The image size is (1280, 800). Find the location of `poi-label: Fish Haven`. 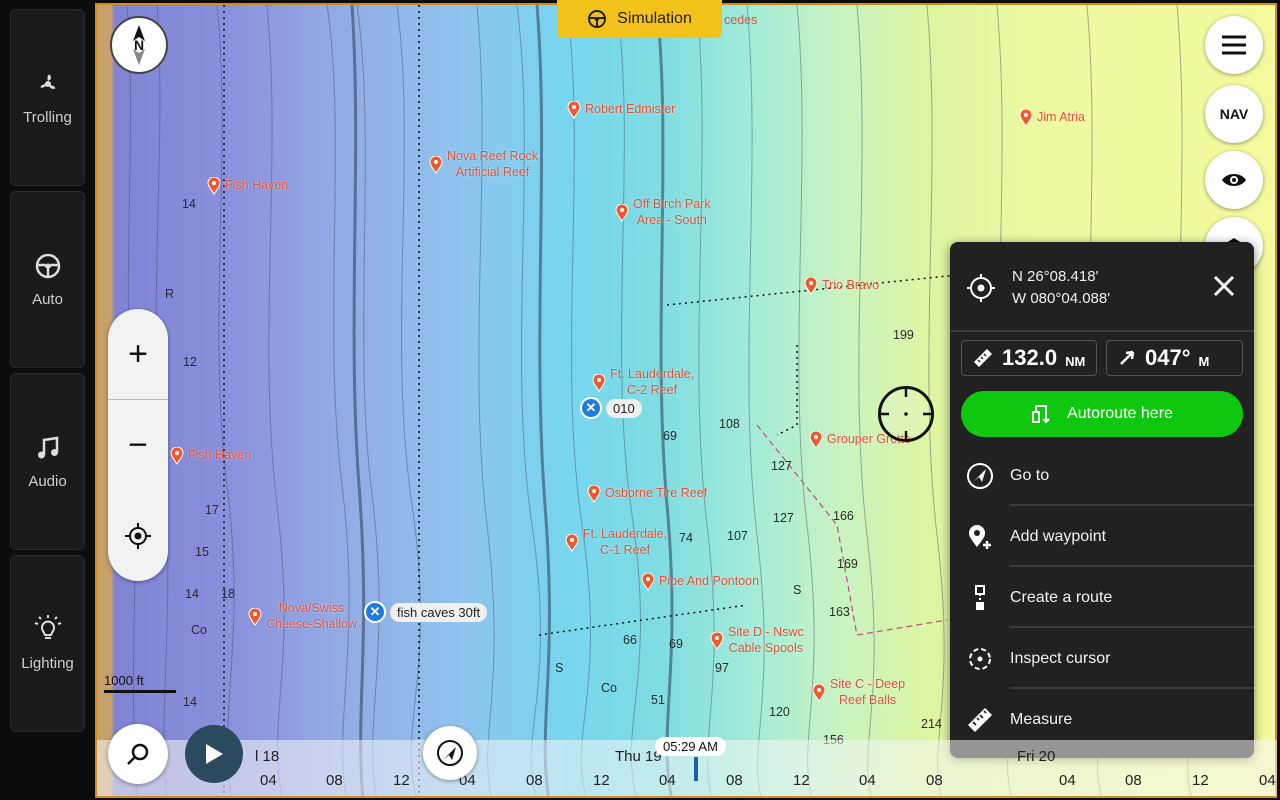

poi-label: Fish Haven is located at coordinates (220, 455).